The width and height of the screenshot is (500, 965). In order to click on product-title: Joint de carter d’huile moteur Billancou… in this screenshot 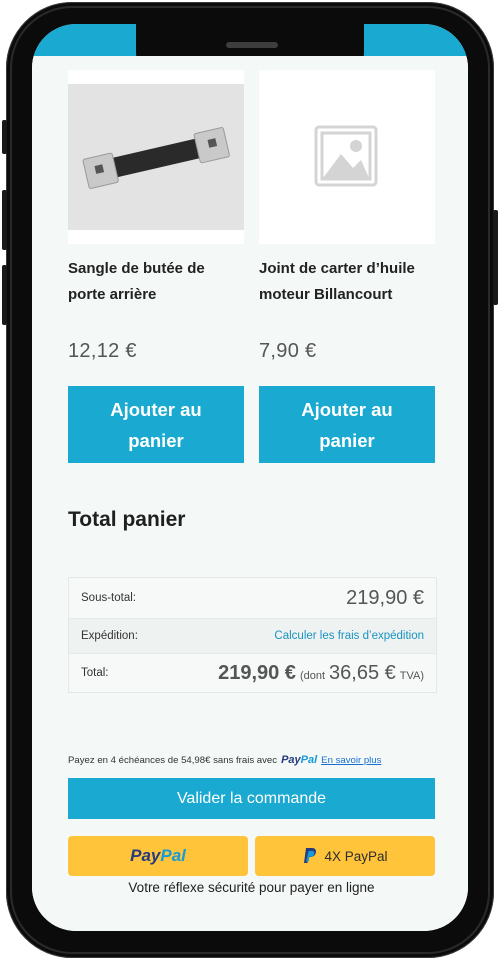, I will do `click(347, 282)`.